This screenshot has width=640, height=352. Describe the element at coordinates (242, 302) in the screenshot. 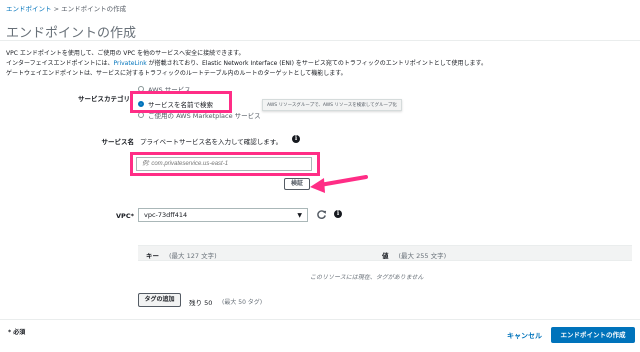

I see `tags-max-note: (最大 50 タグ)` at that location.